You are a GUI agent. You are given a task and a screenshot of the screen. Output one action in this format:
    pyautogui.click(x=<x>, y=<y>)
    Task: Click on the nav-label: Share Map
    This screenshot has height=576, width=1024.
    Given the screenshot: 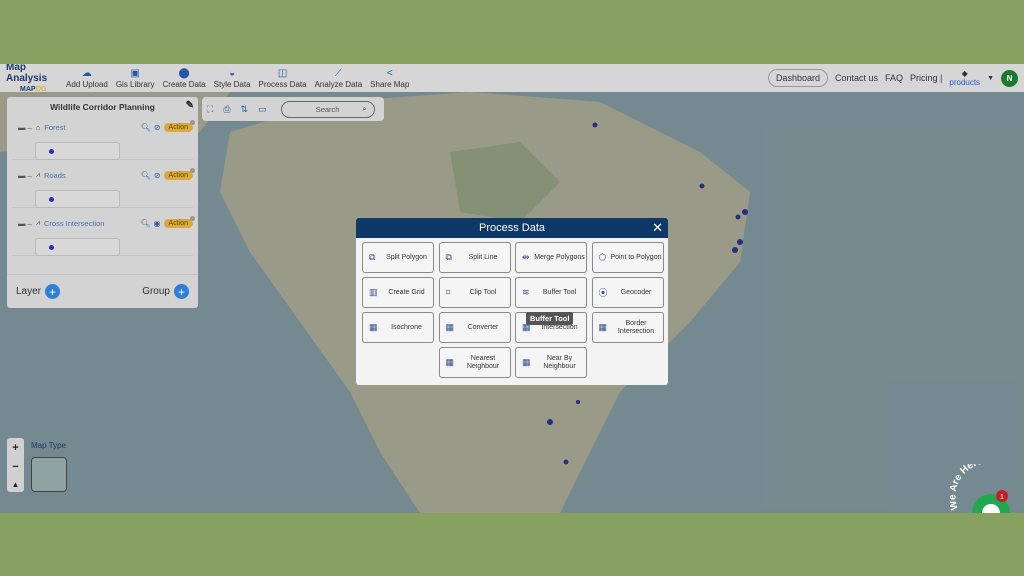 What is the action you would take?
    pyautogui.click(x=390, y=84)
    